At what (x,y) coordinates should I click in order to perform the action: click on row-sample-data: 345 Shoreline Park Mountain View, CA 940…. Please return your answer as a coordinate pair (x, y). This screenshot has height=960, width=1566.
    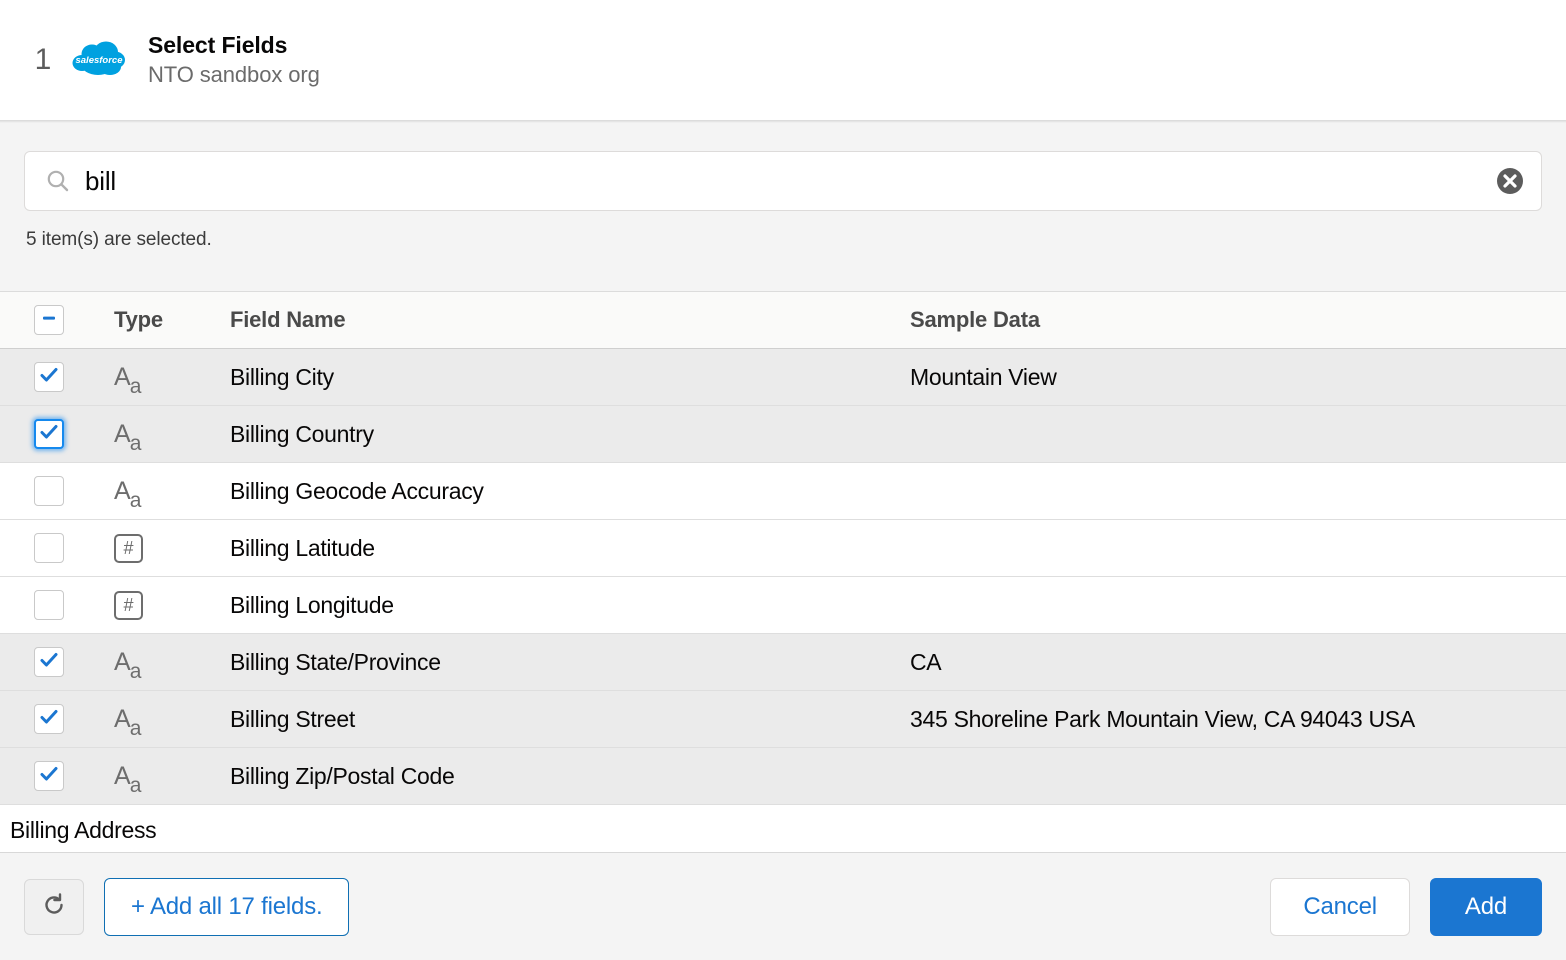
    Looking at the image, I should click on (1162, 718).